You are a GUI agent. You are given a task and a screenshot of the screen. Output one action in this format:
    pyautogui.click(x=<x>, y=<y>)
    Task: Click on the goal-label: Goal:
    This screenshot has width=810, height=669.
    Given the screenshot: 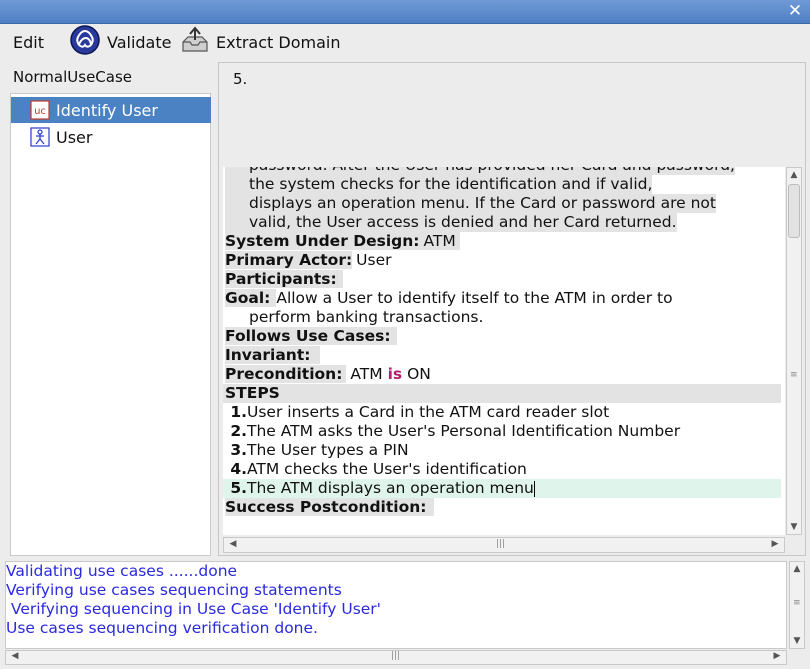 What is the action you would take?
    pyautogui.click(x=251, y=298)
    